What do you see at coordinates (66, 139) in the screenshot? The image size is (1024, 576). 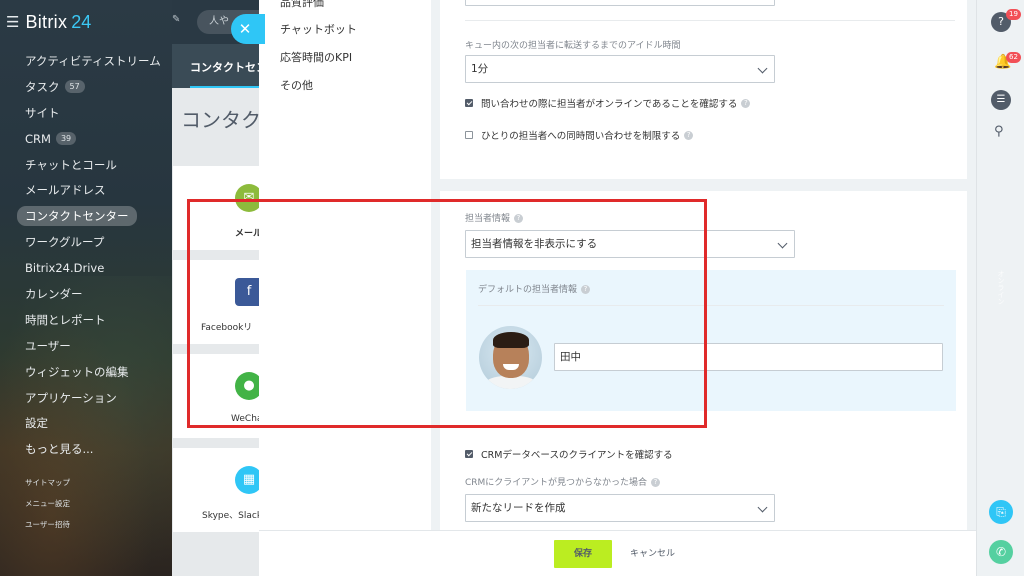 I see `count-badge: 39` at bounding box center [66, 139].